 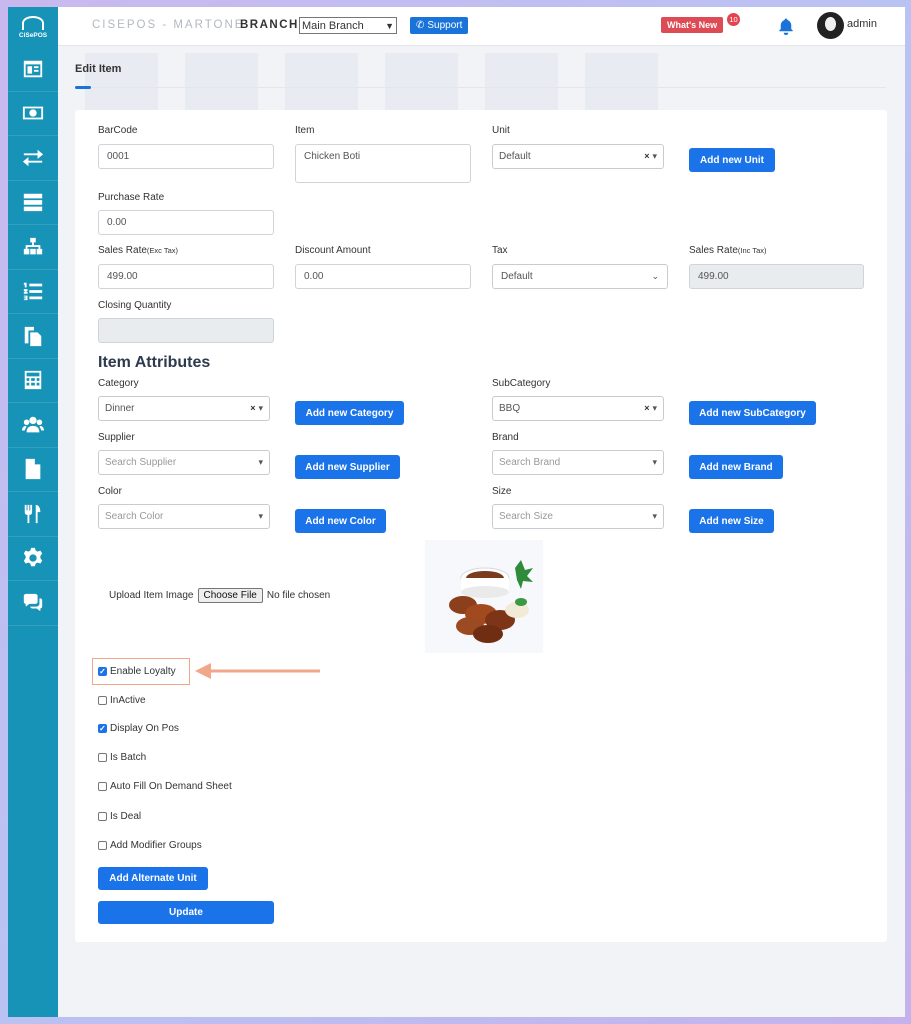 I want to click on sidebar-item-file, so click(x=33, y=470).